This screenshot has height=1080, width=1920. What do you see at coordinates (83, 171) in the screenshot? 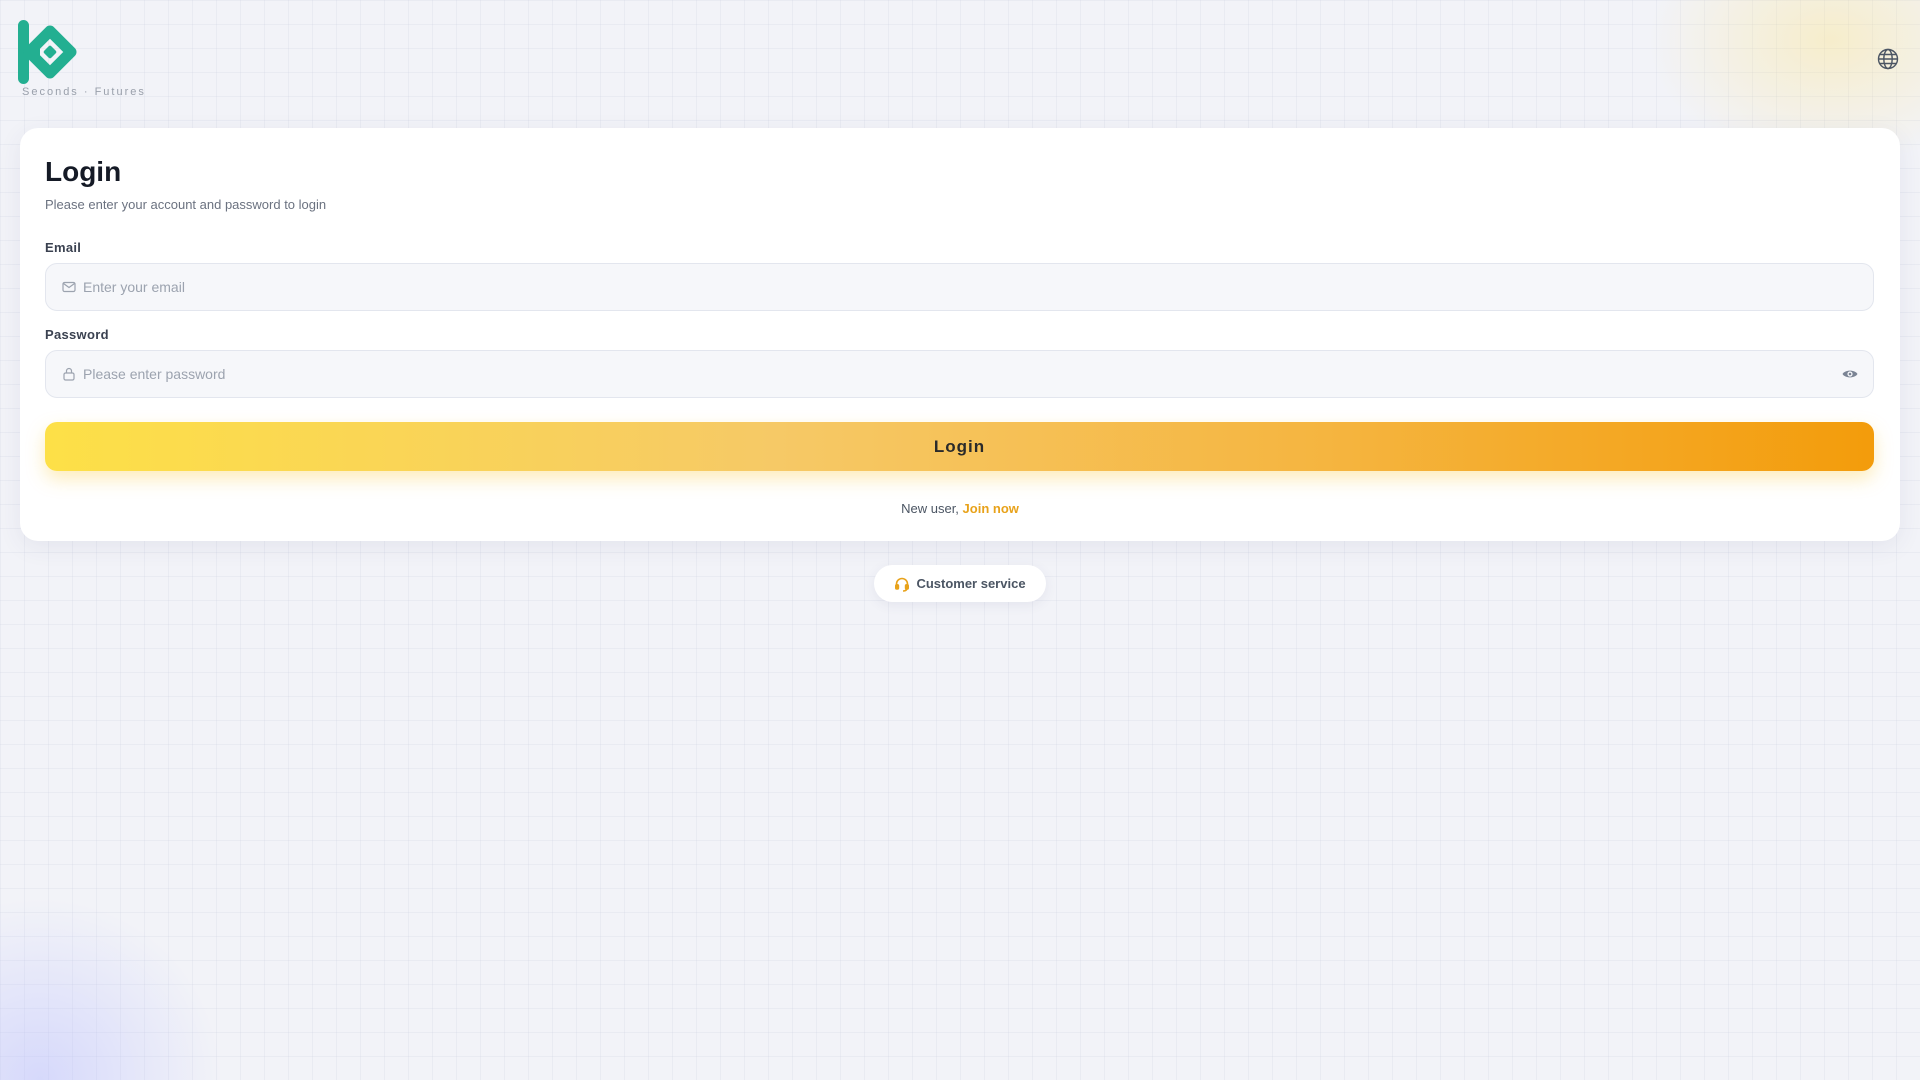
I see `page-title: Login` at bounding box center [83, 171].